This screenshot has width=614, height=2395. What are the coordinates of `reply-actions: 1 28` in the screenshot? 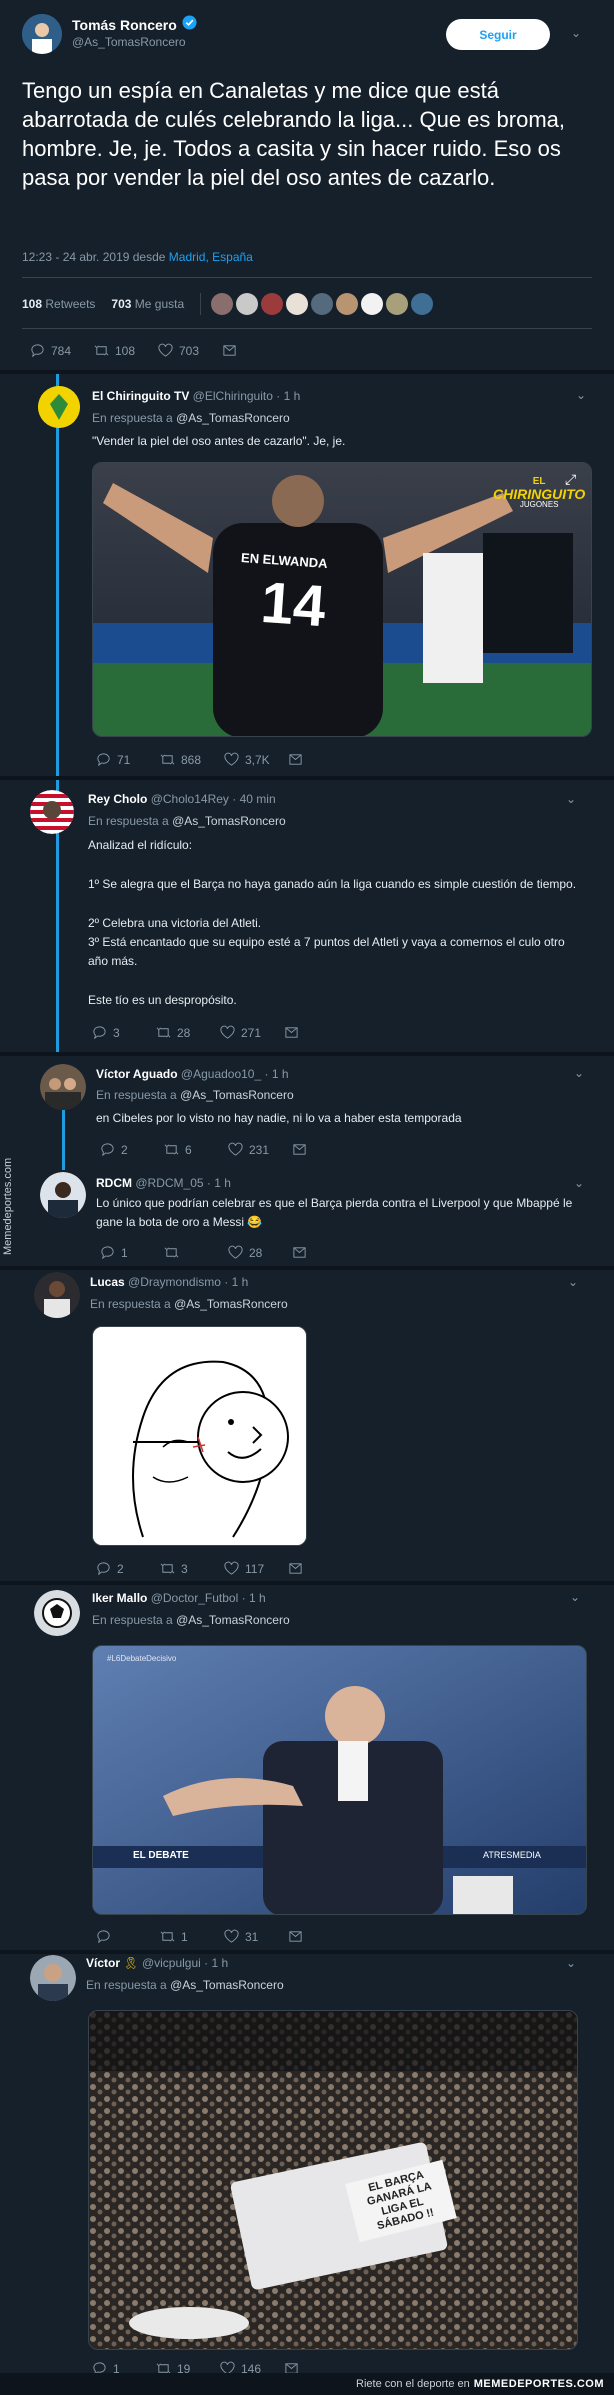 It's located at (228, 1252).